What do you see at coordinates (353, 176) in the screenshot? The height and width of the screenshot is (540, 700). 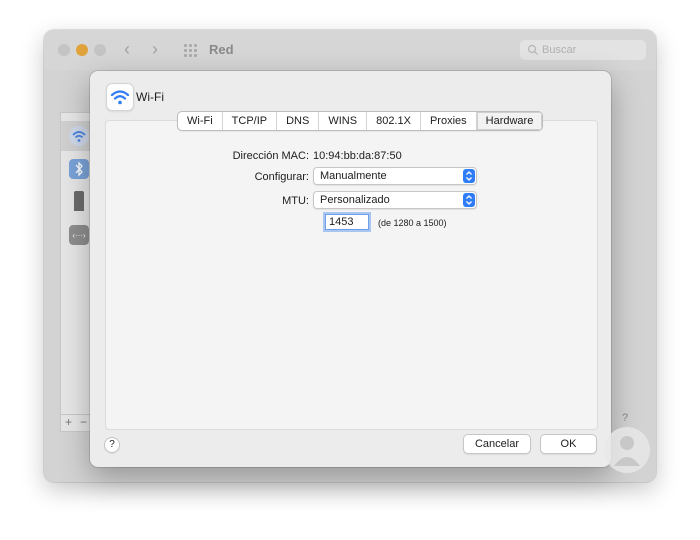 I see `configure-value: Manualmente` at bounding box center [353, 176].